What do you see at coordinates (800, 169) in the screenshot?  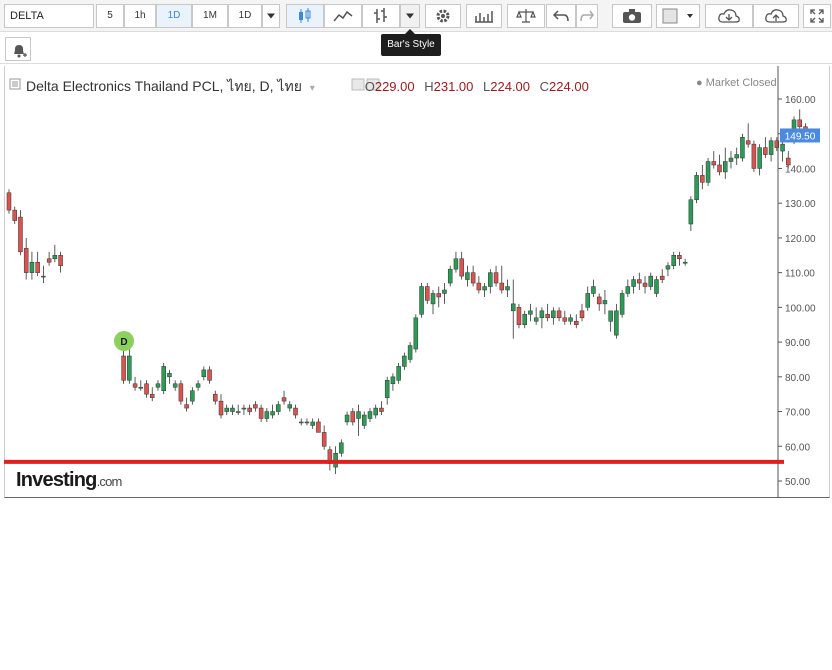 I see `price-tick-label: 140.00` at bounding box center [800, 169].